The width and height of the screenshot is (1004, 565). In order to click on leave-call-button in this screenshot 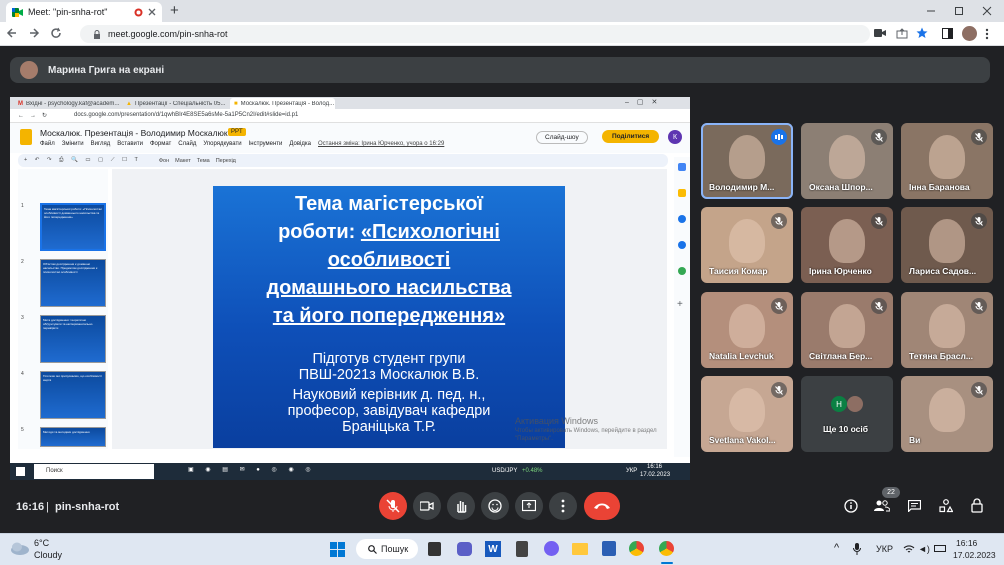, I will do `click(602, 506)`.